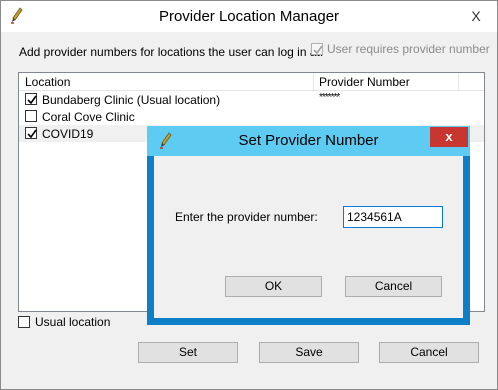 The width and height of the screenshot is (498, 390). What do you see at coordinates (309, 352) in the screenshot?
I see `save-button: Save` at bounding box center [309, 352].